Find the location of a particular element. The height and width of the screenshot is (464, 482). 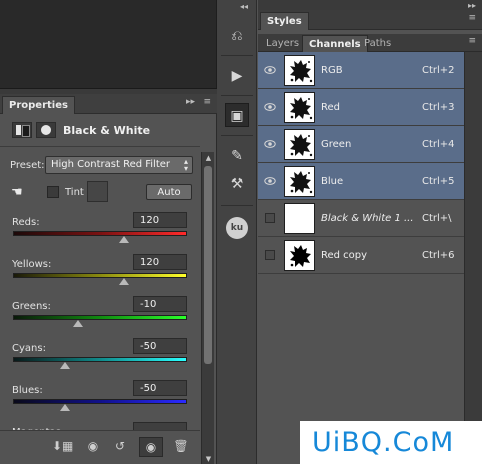

channel-shortcut: Ctrl+2 is located at coordinates (438, 70).